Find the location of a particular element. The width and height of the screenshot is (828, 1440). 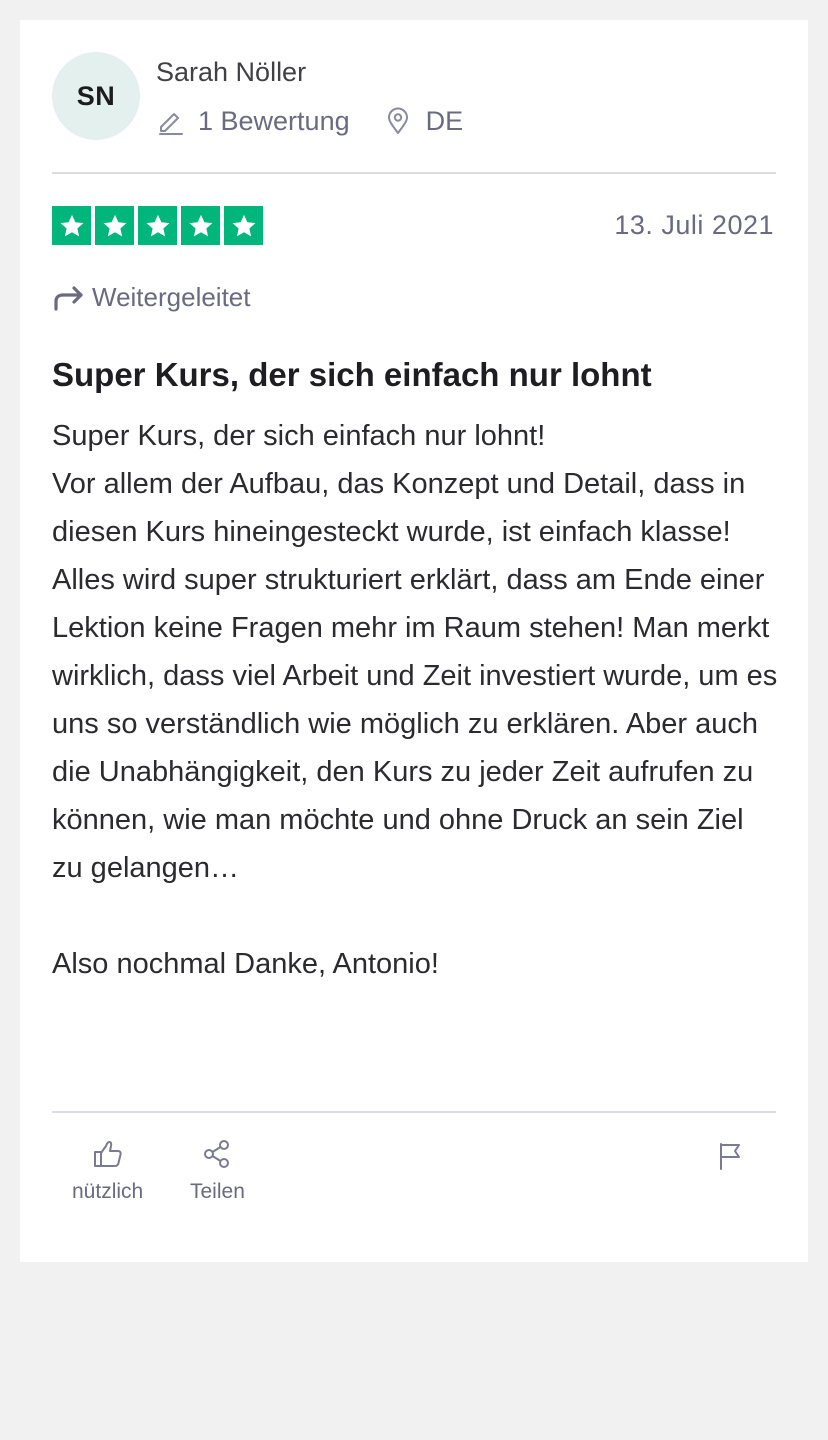

reviewer-country: DE is located at coordinates (444, 120).